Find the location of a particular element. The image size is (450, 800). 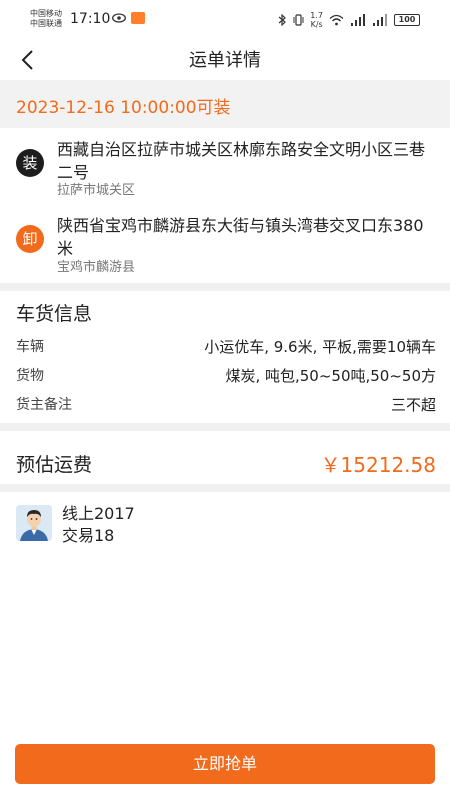

net-speed-value: 1.7 is located at coordinates (316, 15).